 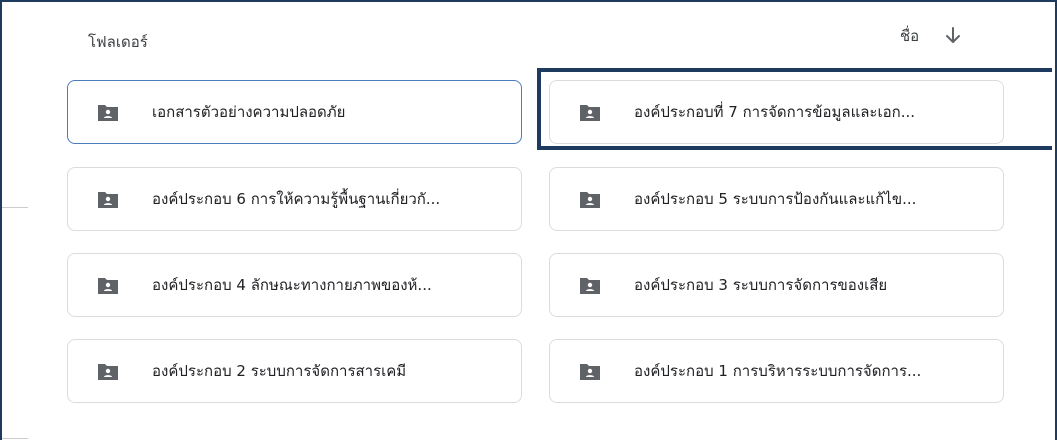 I want to click on sort-control: ชื่อ, so click(x=931, y=36).